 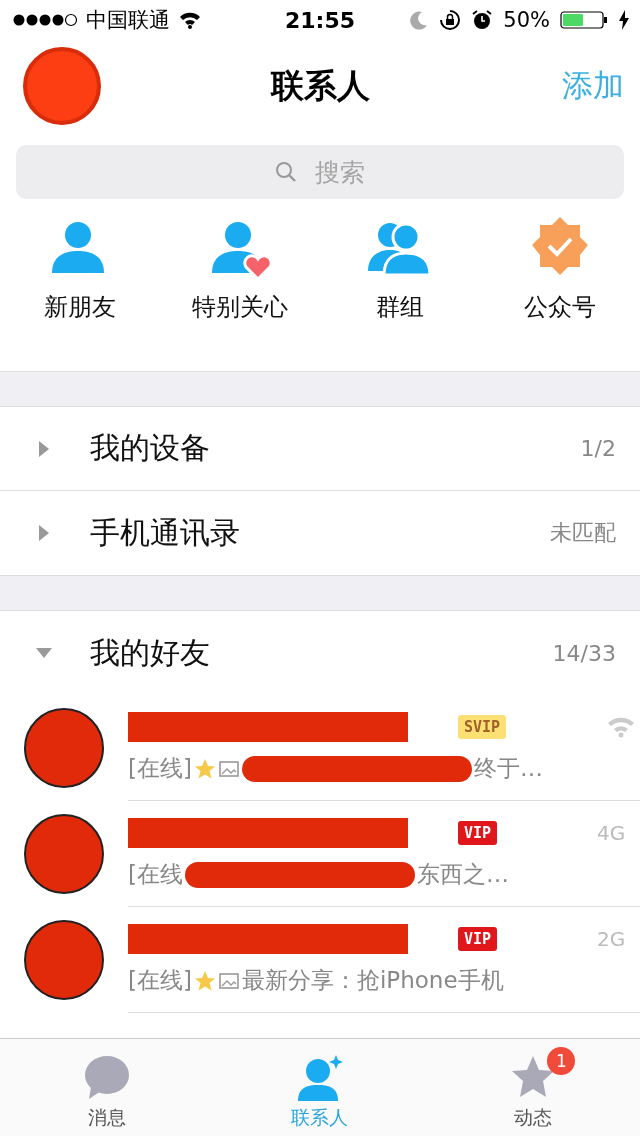 I want to click on clock-time: 21:55, so click(x=320, y=20).